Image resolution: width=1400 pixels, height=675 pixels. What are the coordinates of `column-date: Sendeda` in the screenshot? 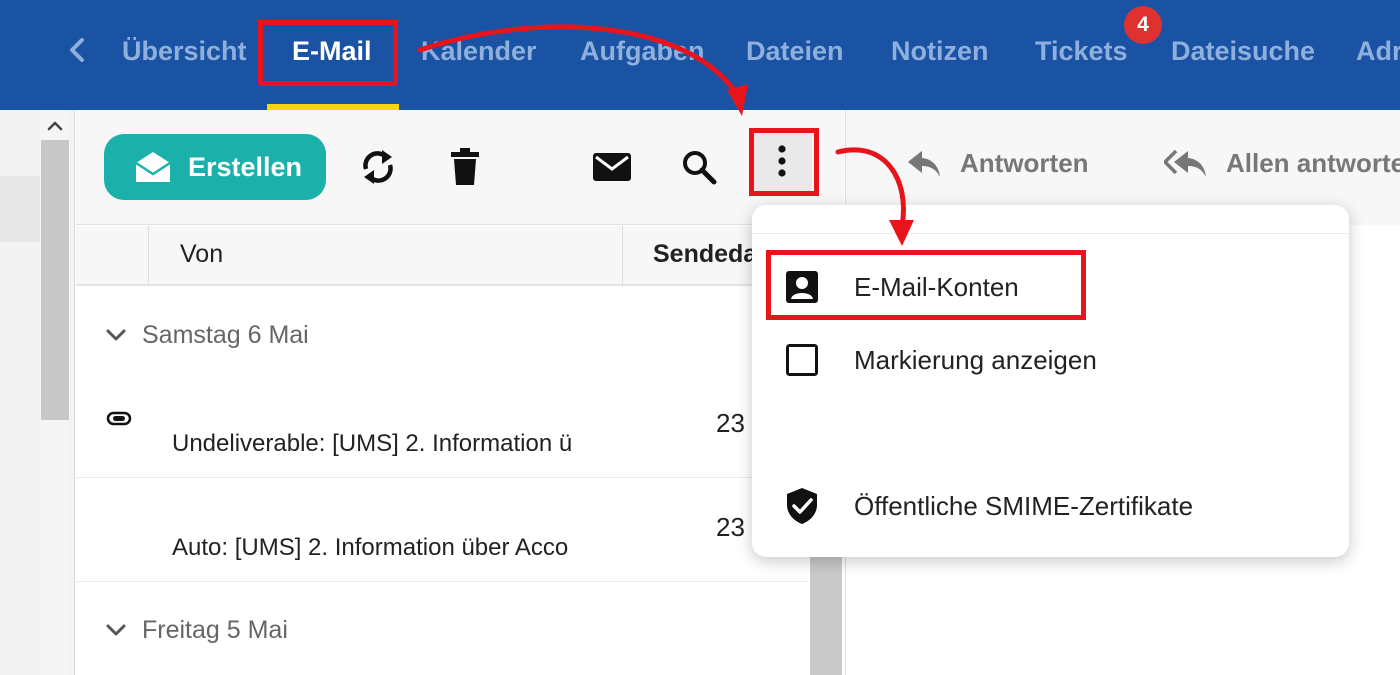 It's located at (705, 254).